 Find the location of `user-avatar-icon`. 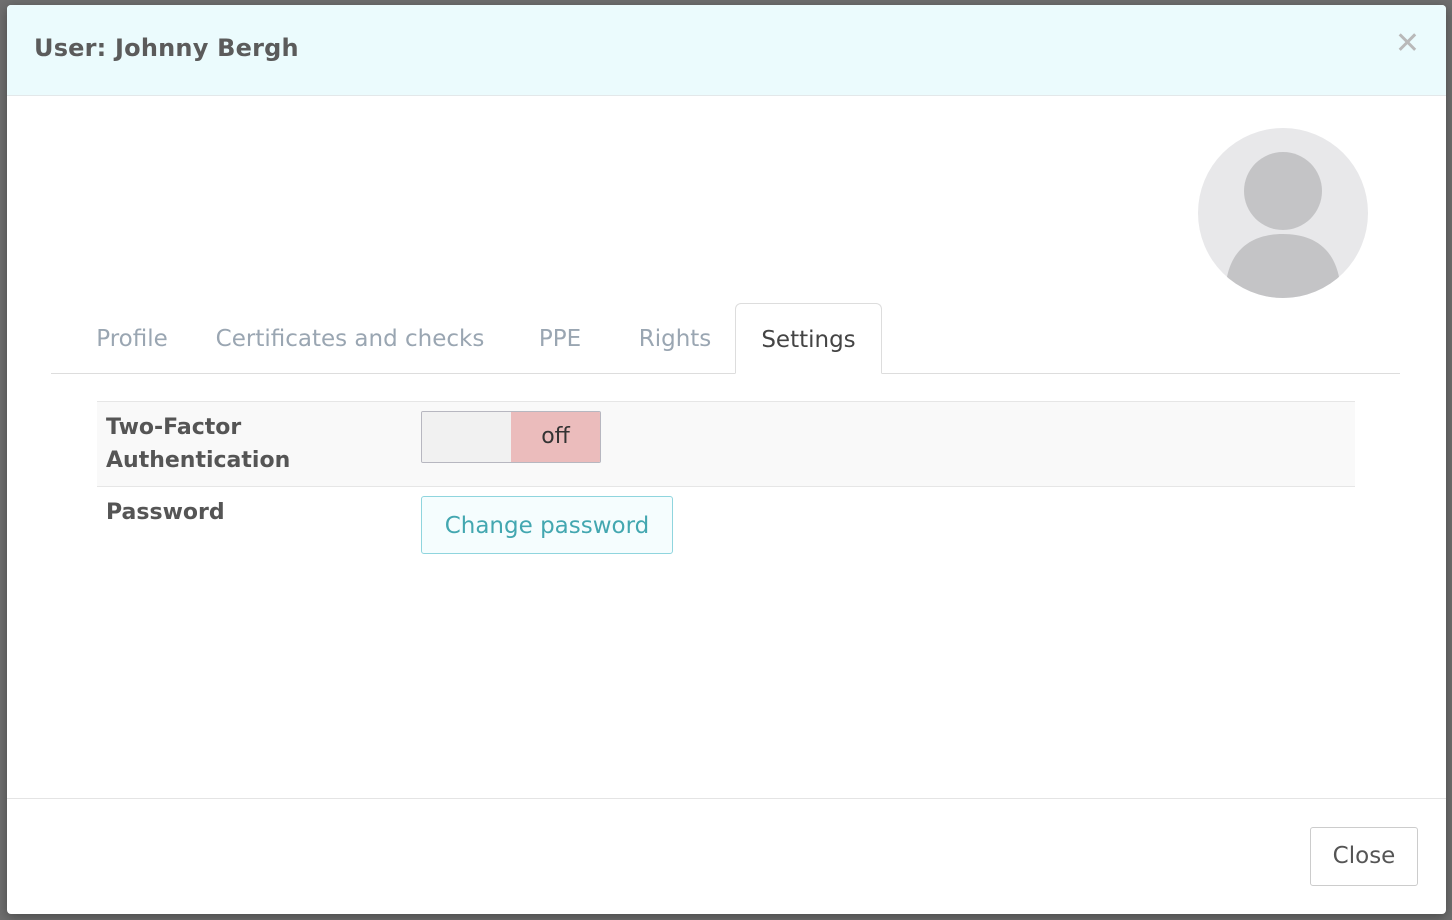

user-avatar-icon is located at coordinates (1283, 213).